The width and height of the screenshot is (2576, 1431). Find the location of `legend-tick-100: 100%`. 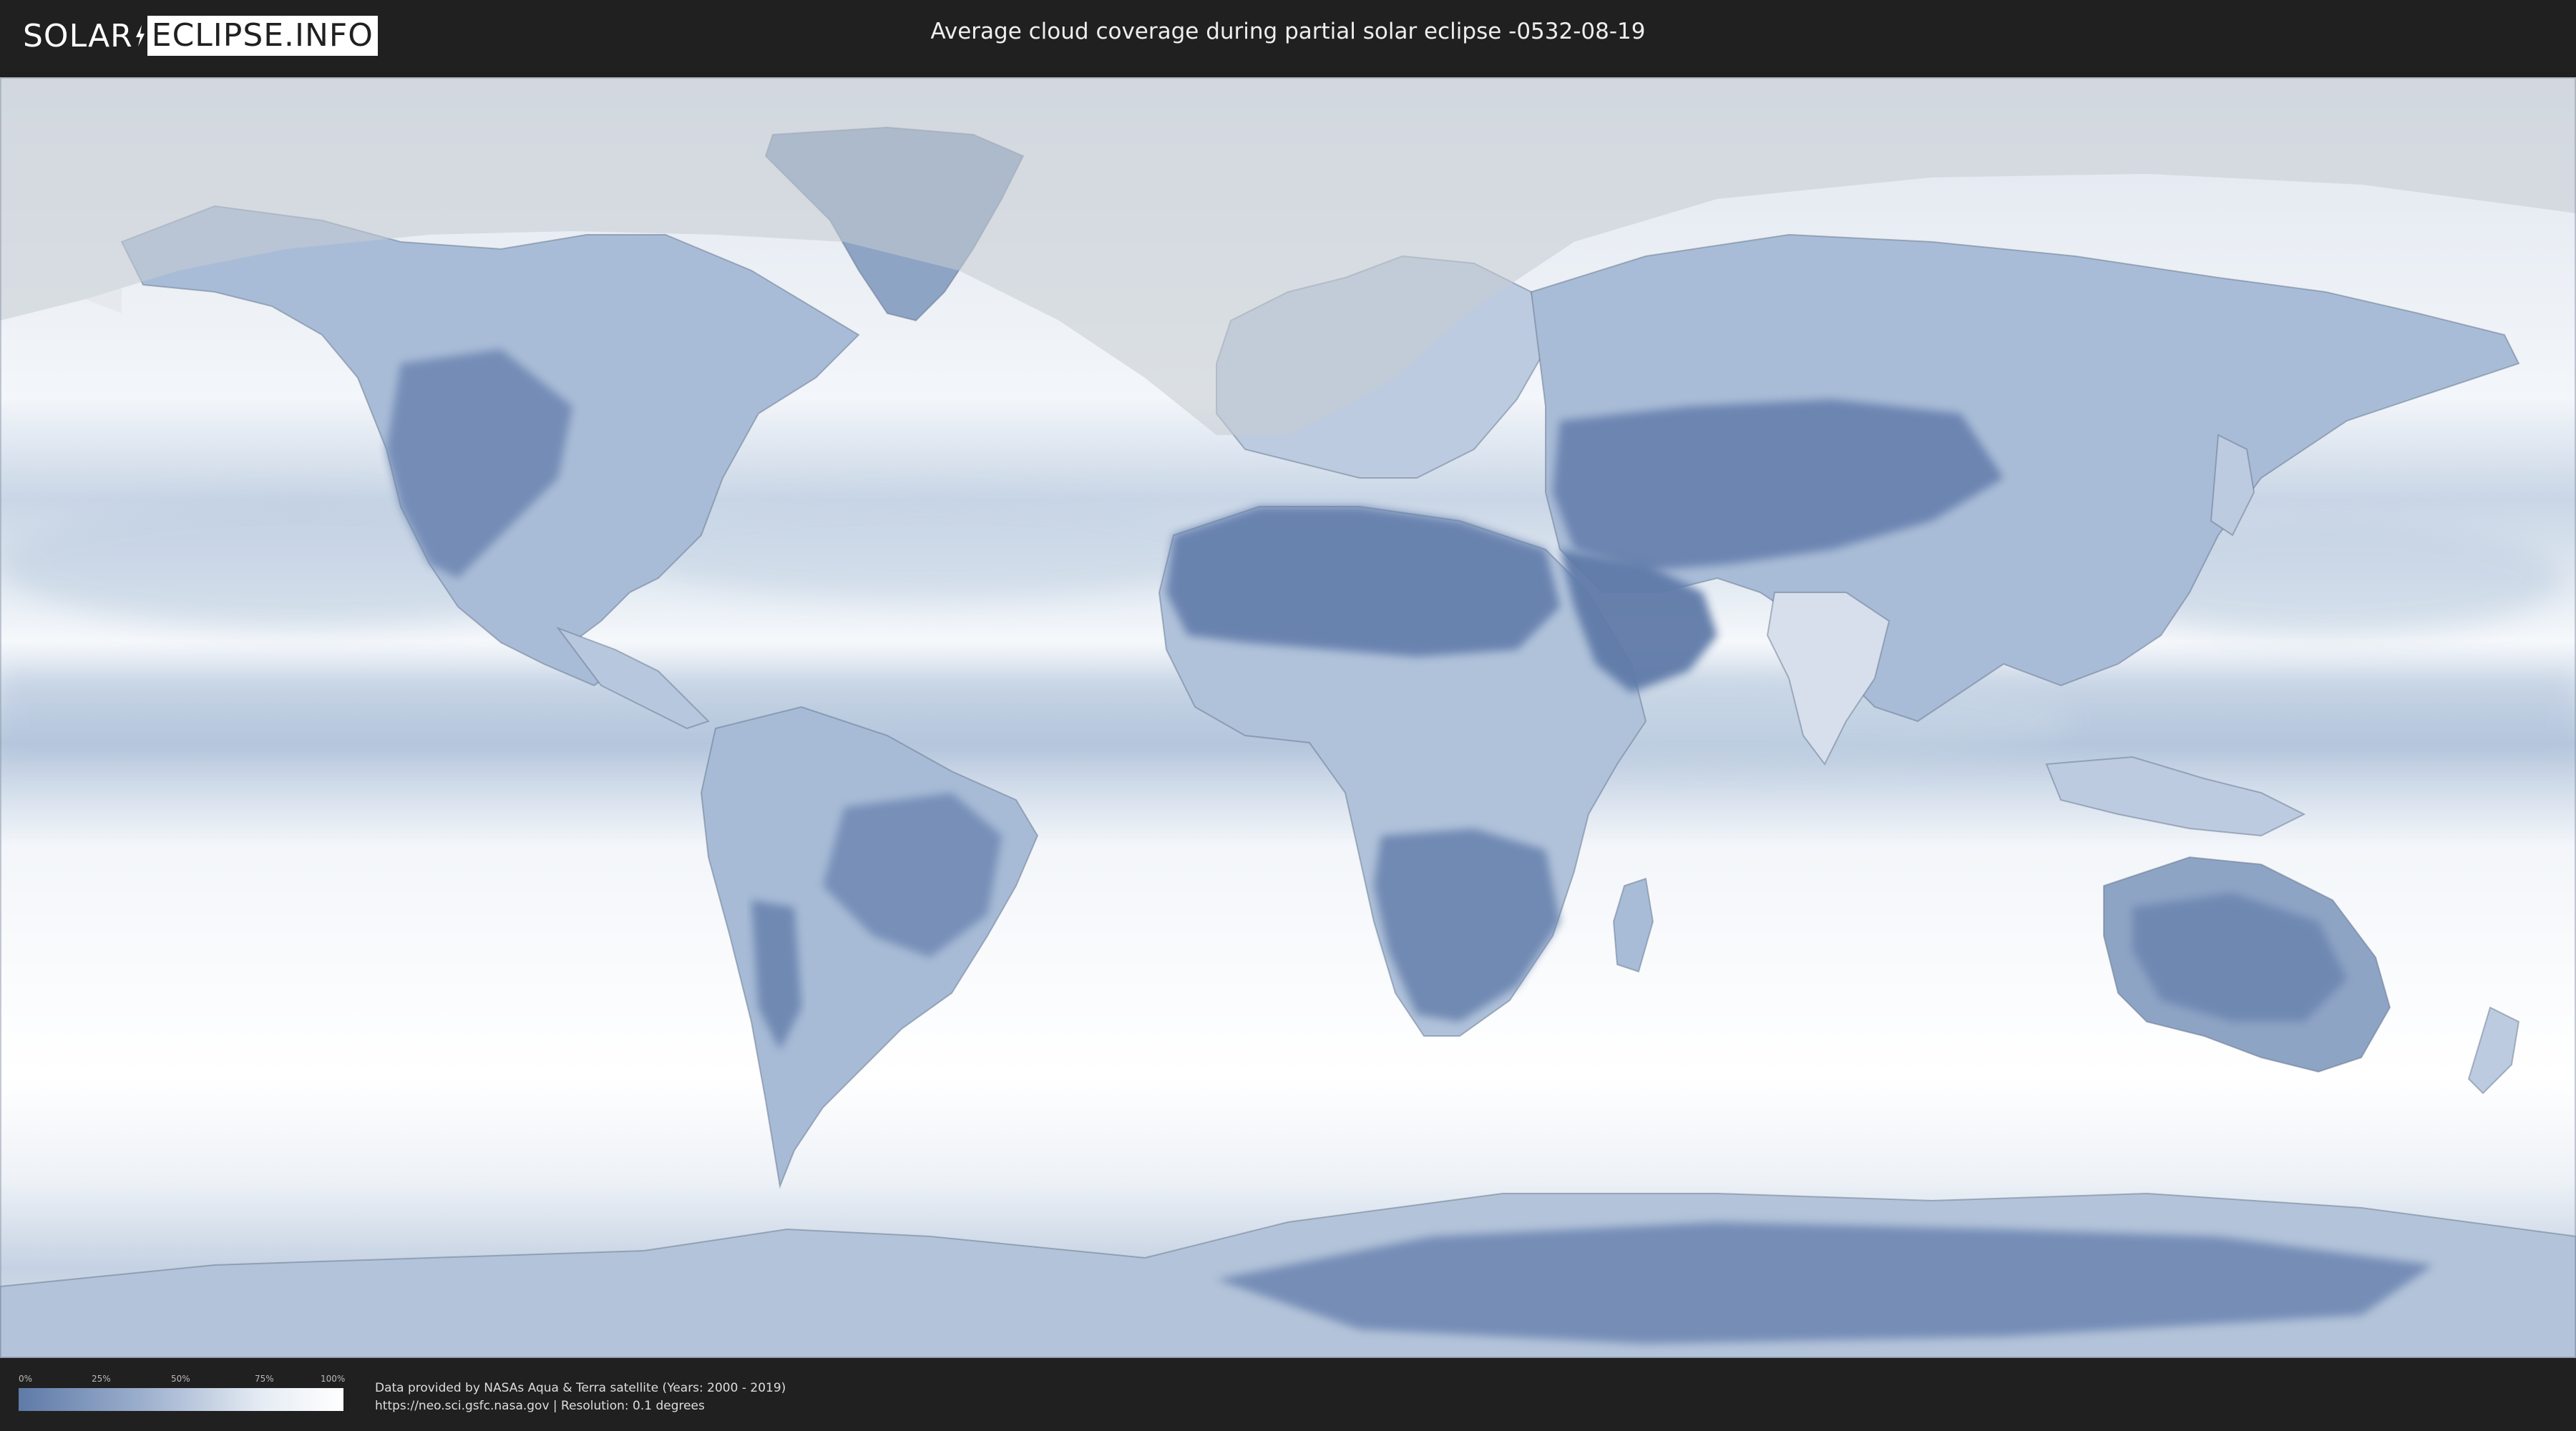

legend-tick-100: 100% is located at coordinates (333, 1379).